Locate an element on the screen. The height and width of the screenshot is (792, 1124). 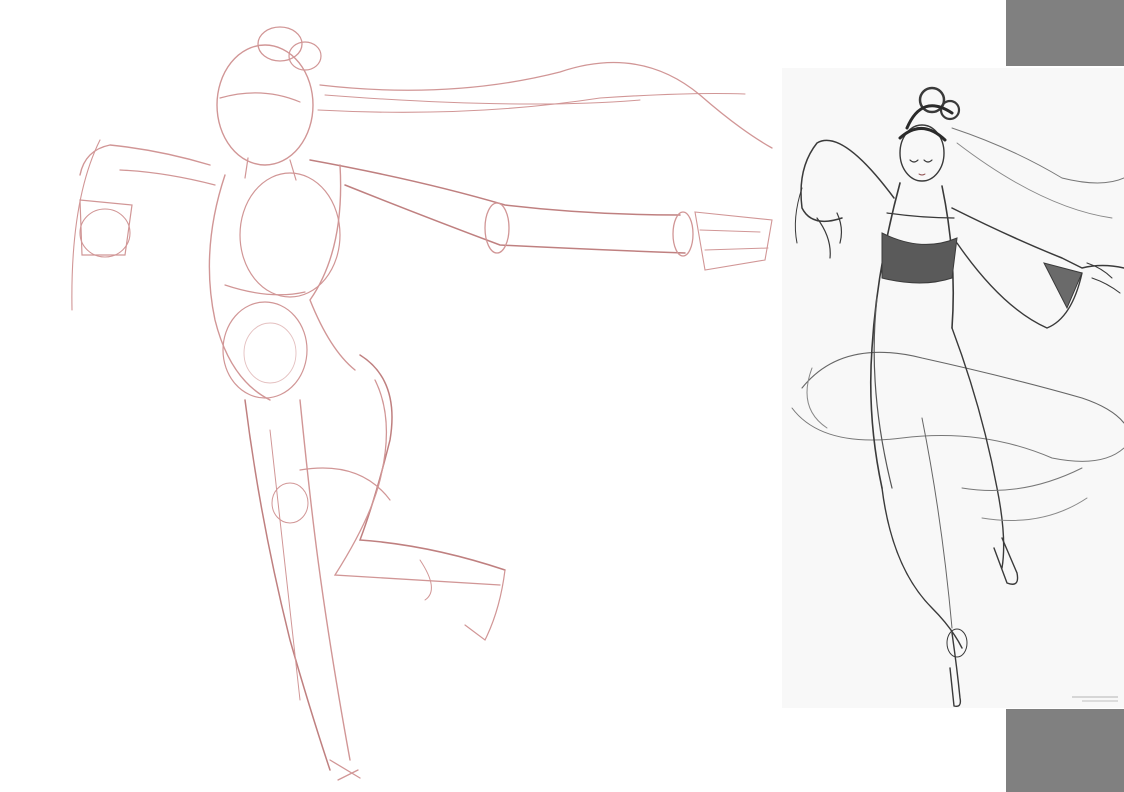
gray-block-bottom is located at coordinates (1065, 750).